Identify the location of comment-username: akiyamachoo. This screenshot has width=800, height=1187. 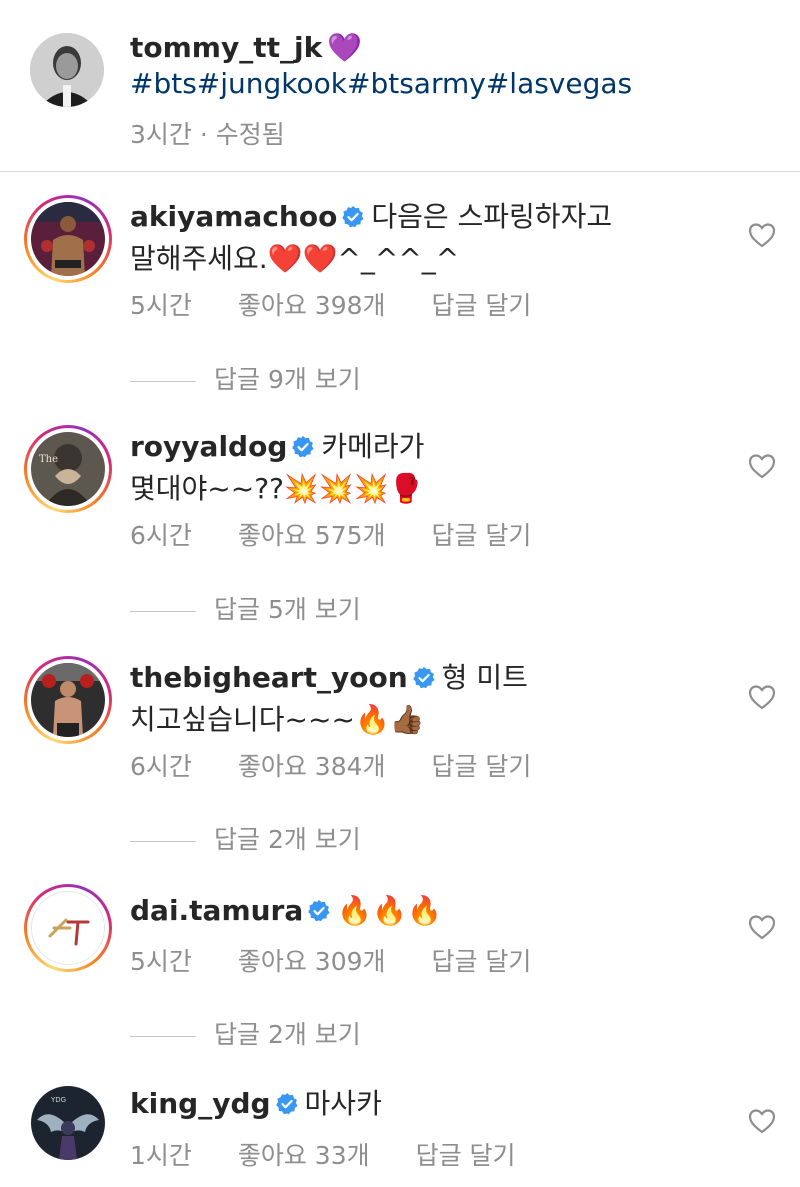
(233, 216).